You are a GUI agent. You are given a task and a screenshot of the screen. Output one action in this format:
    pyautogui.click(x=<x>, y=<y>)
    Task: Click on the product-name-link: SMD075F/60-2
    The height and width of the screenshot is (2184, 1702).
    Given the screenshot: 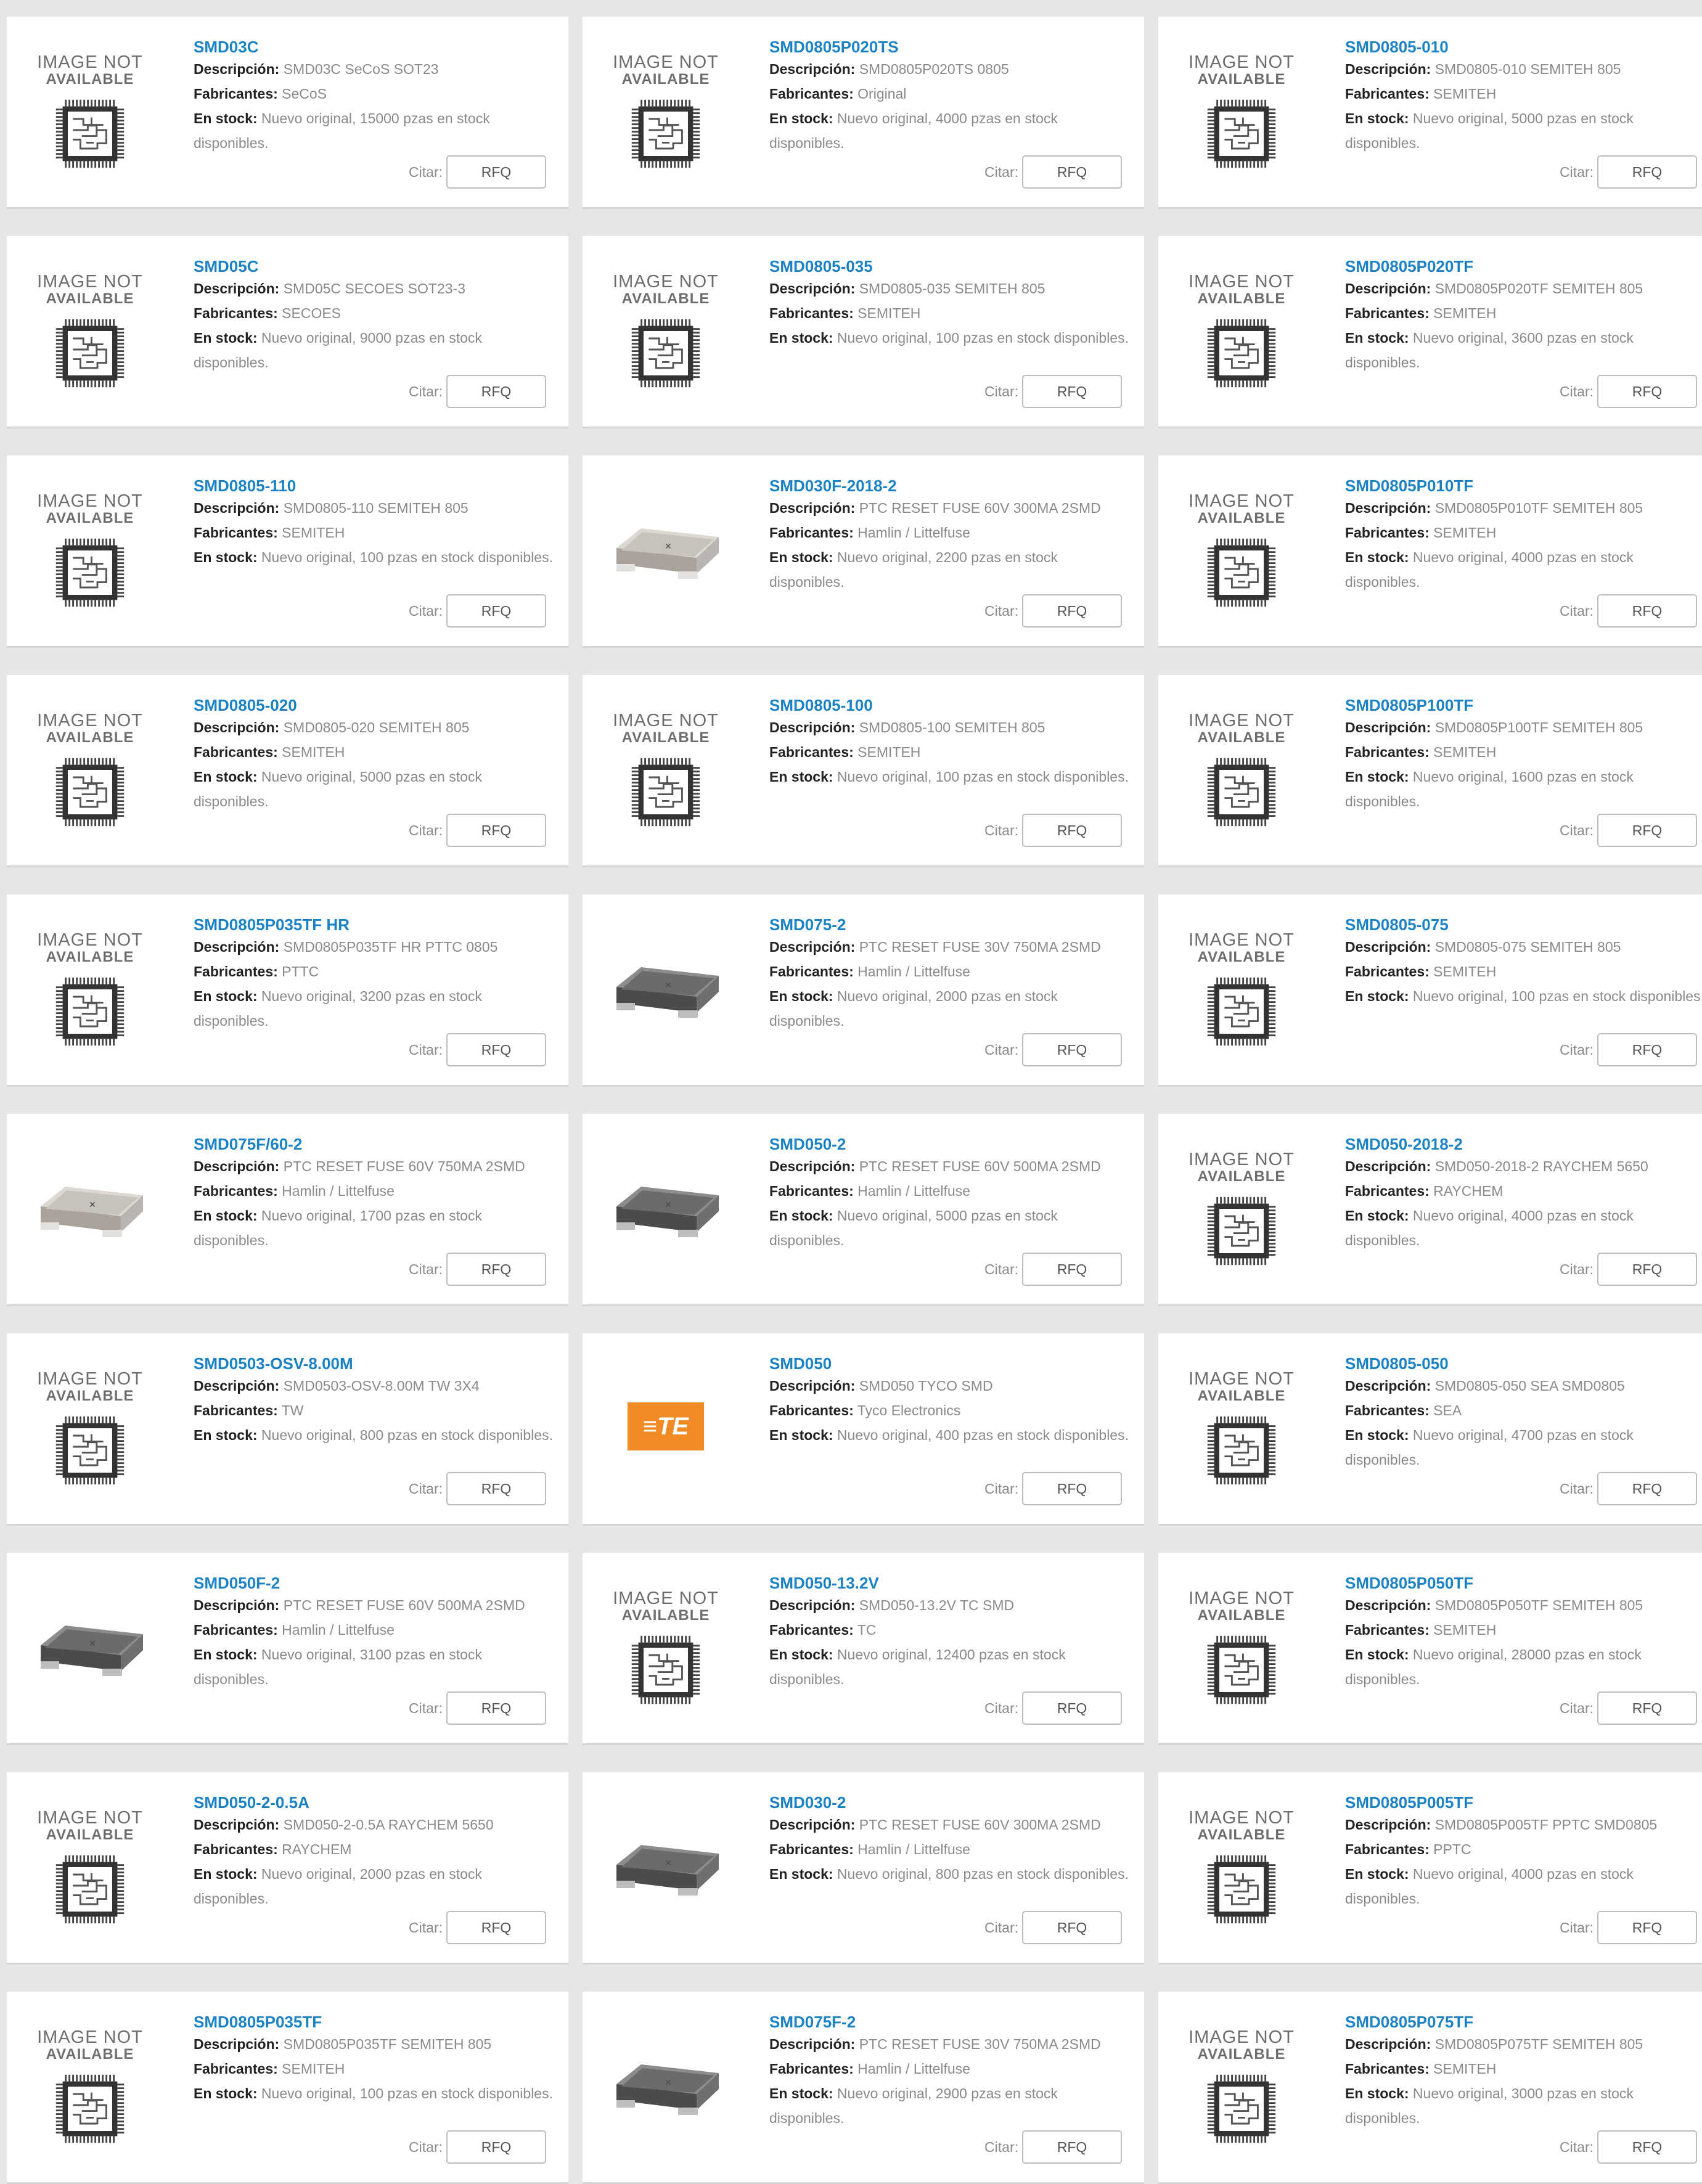 What is the action you would take?
    pyautogui.click(x=374, y=1144)
    